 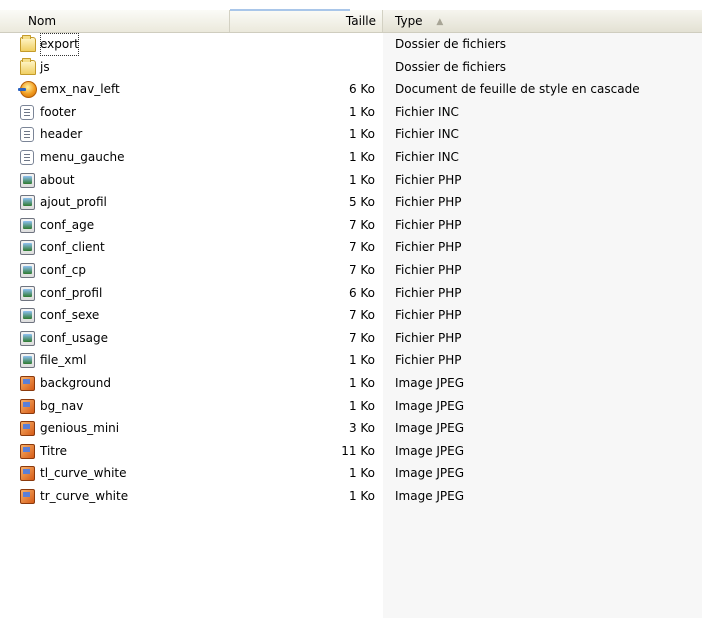 I want to click on file-name-cell: tr_curve_white, so click(x=125, y=496).